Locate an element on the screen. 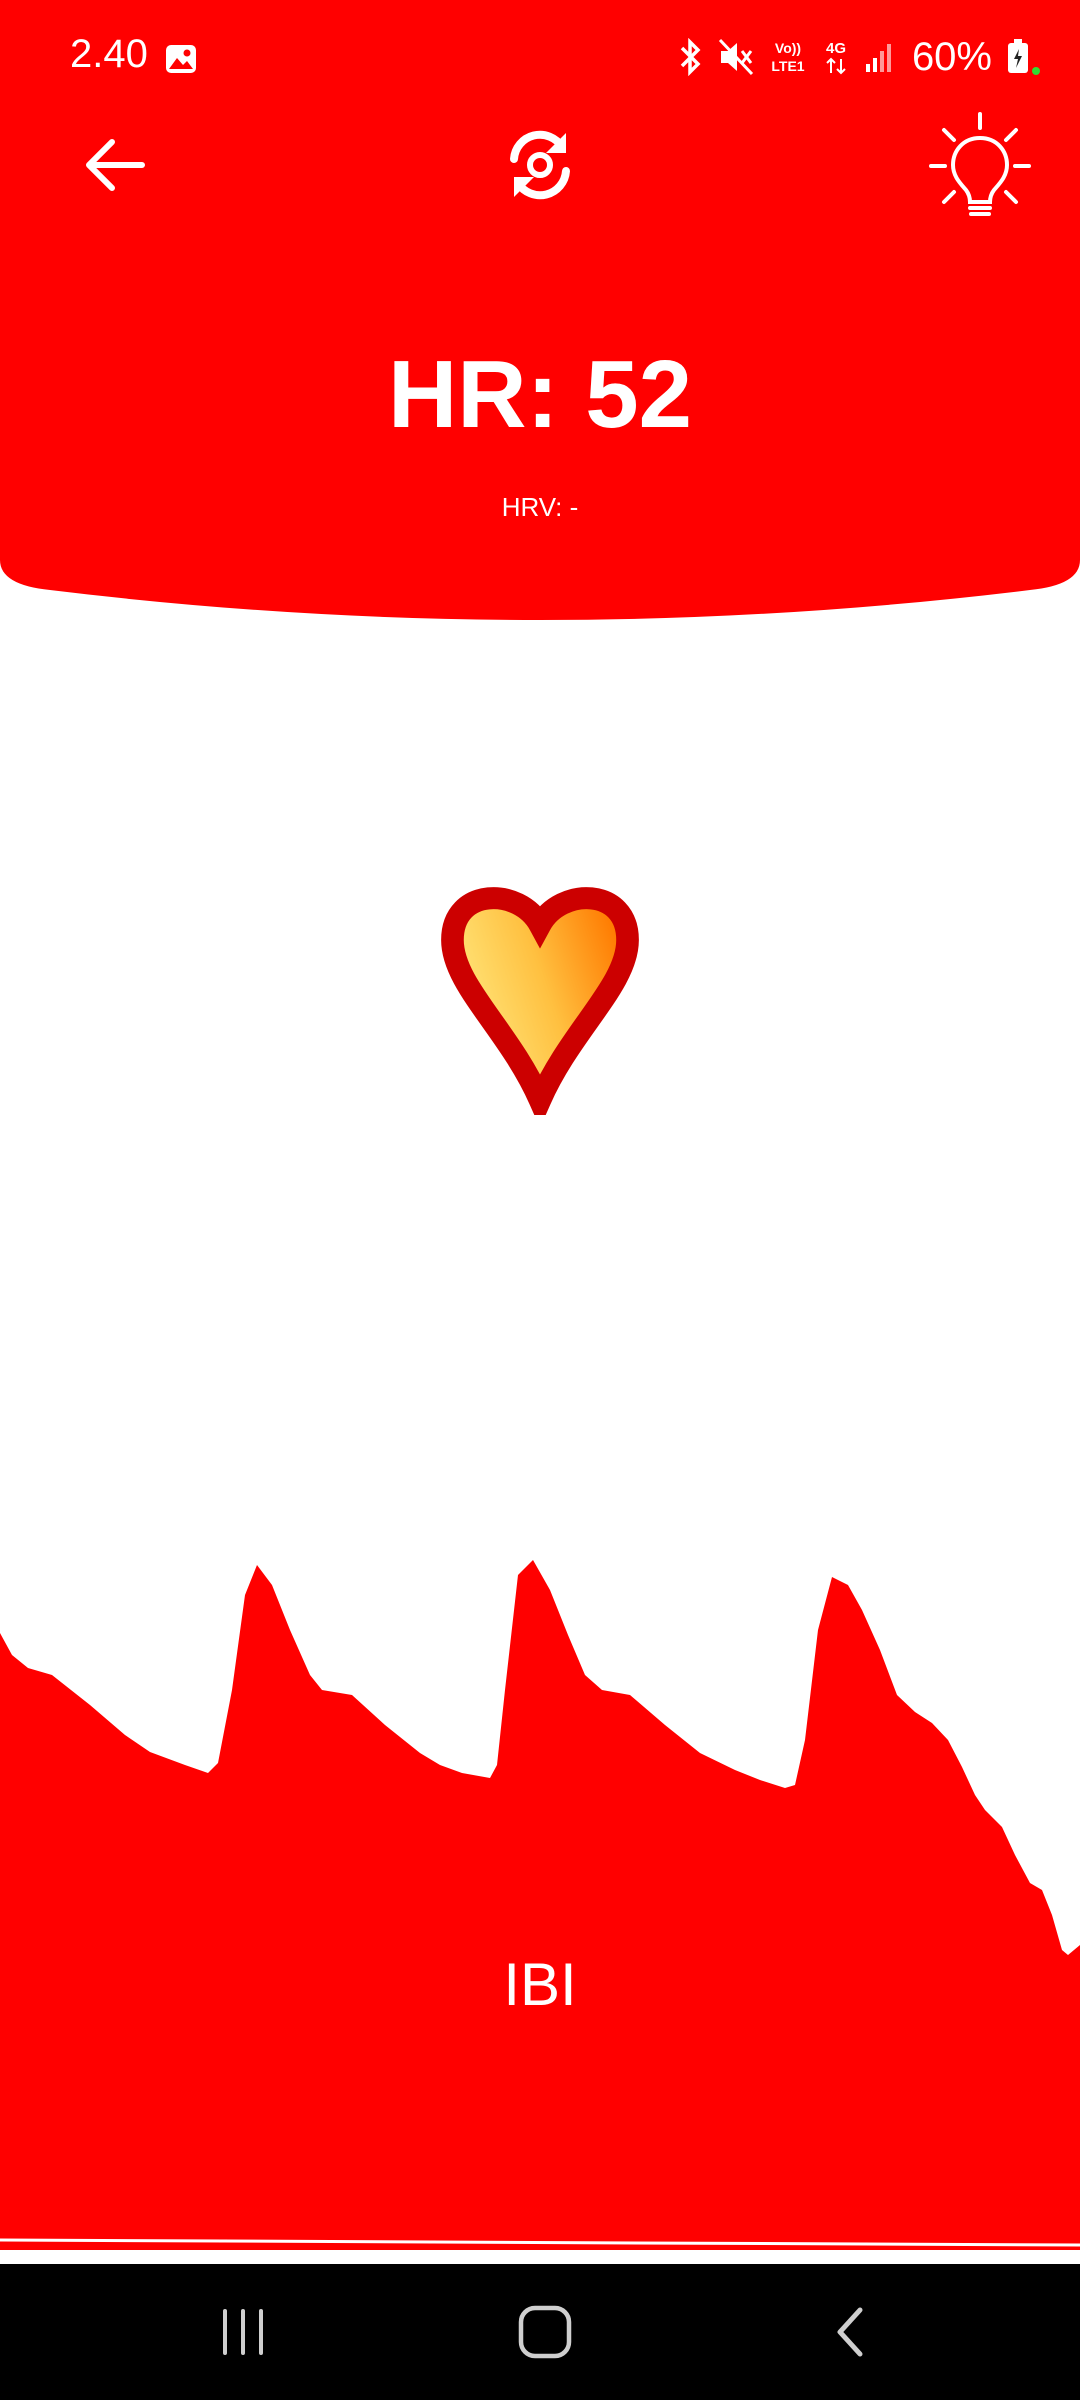 The width and height of the screenshot is (1080, 2400). ibi-label: IBI is located at coordinates (540, 1984).